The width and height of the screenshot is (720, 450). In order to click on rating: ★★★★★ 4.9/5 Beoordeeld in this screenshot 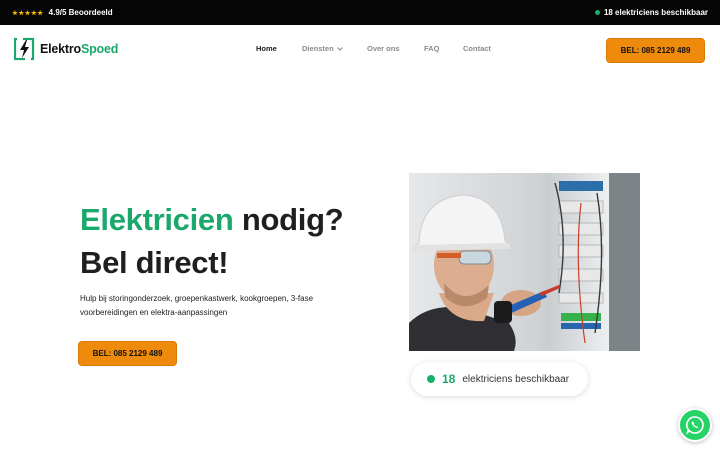, I will do `click(62, 12)`.